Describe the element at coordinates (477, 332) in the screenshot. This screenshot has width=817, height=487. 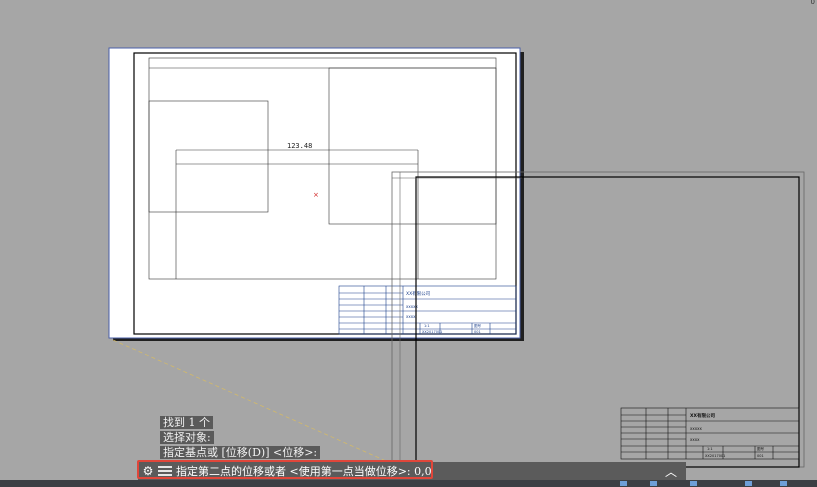
I see `title-block-code: 001` at that location.